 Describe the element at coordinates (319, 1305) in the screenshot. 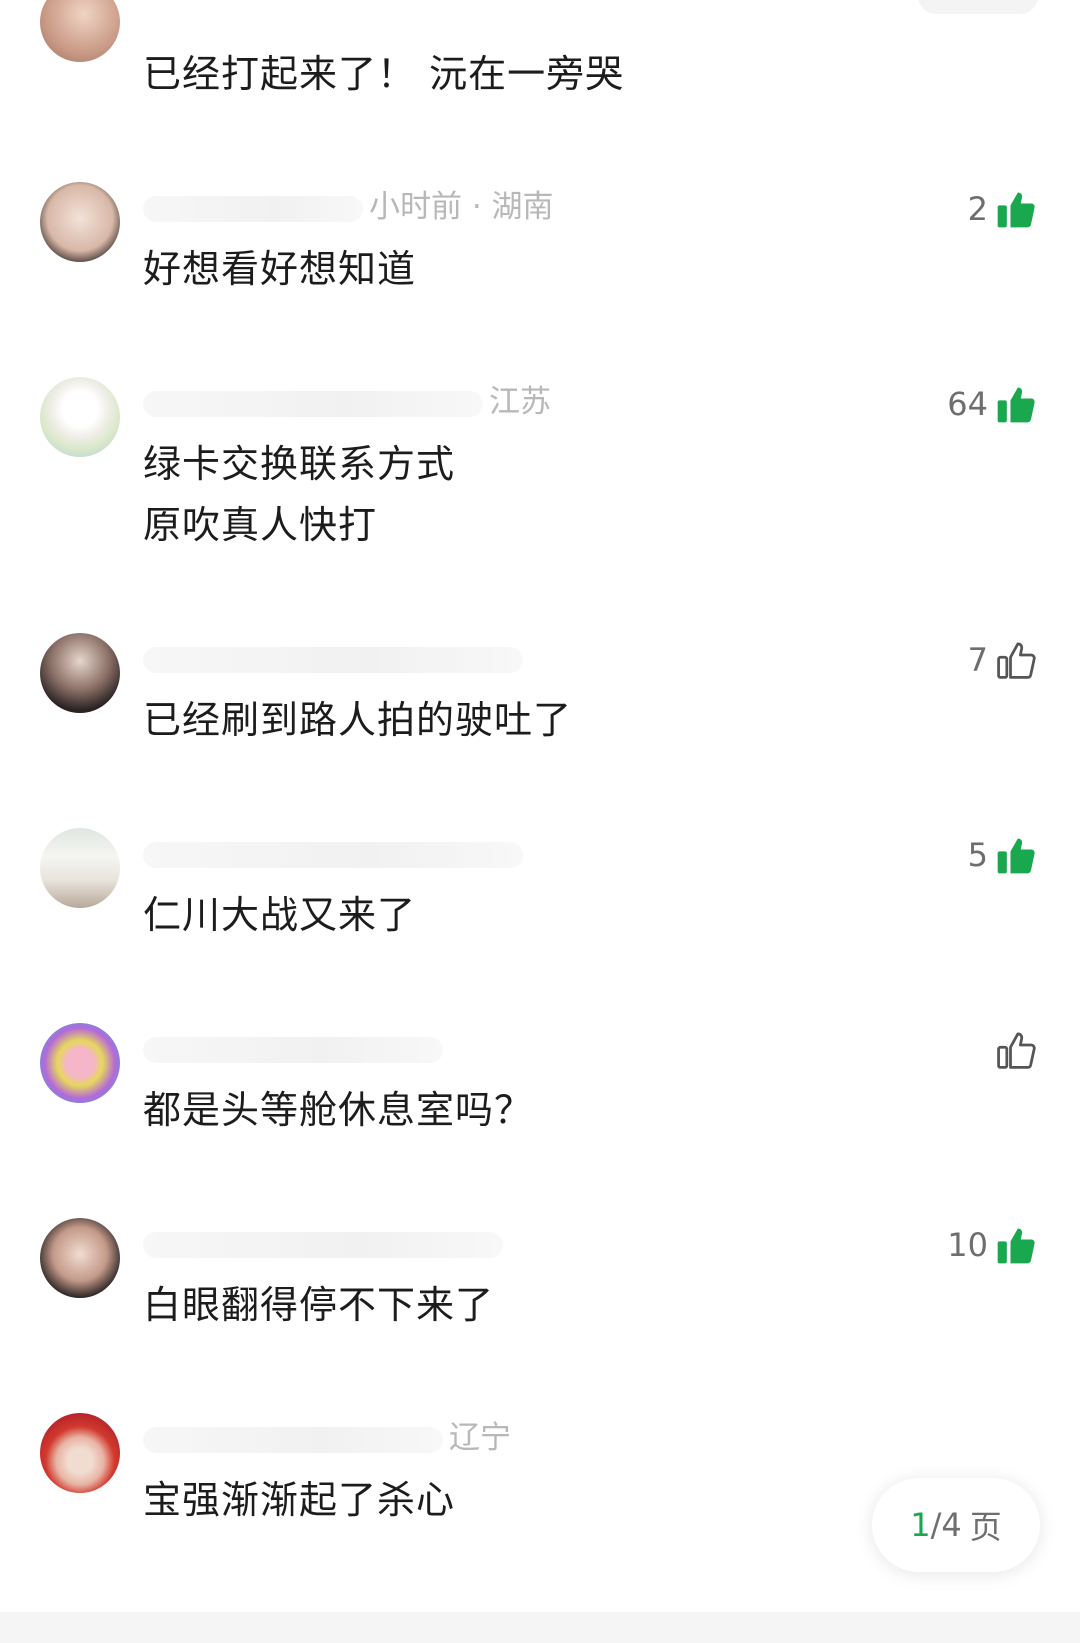

I see `comment-text: 白眼翻得停不下来了` at that location.